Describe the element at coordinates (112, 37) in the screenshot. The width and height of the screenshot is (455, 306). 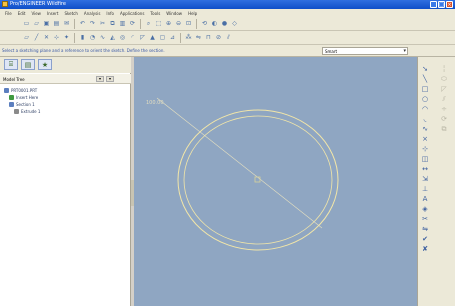
I see `blend-icon: ◭` at that location.